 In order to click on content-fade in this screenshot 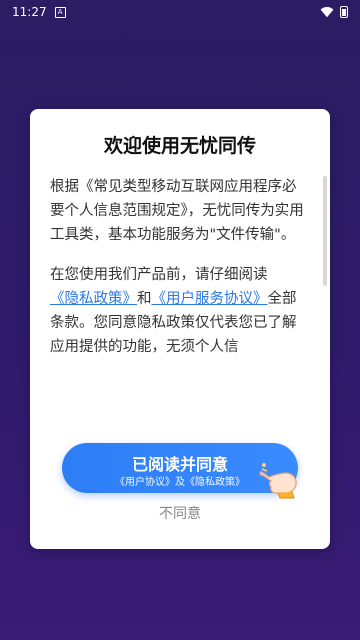, I will do `click(179, 388)`.